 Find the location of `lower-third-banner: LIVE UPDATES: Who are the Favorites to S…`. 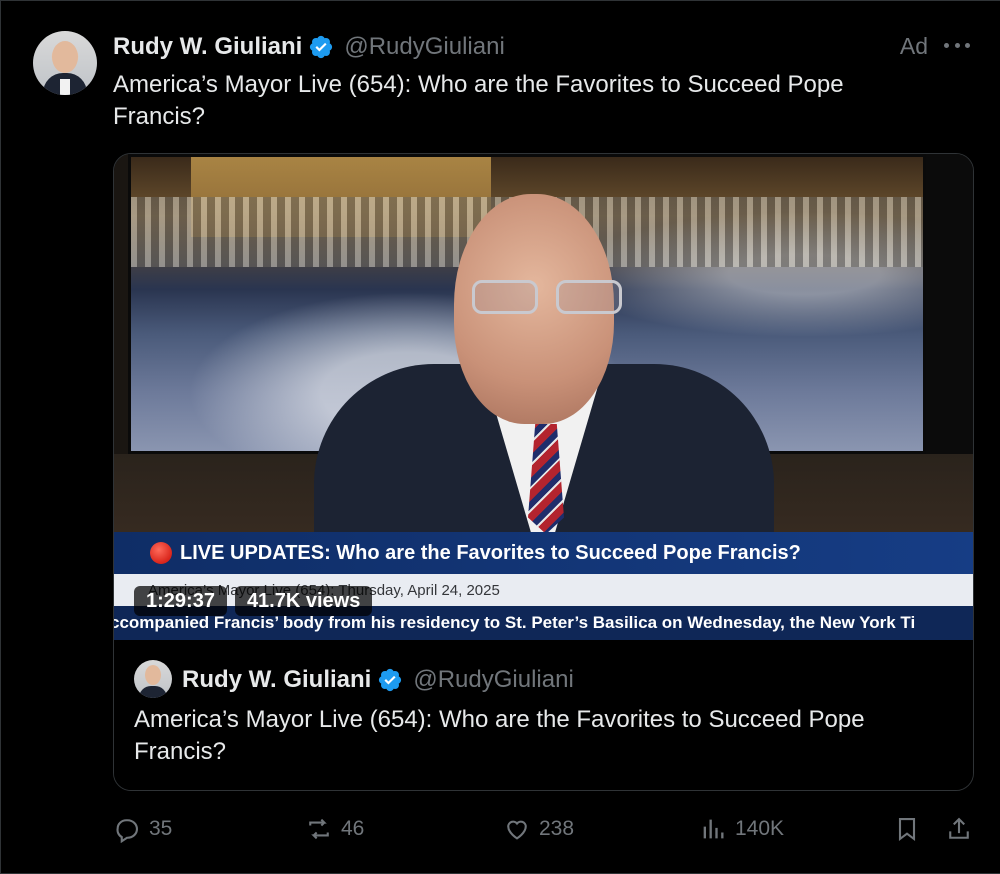

lower-third-banner: LIVE UPDATES: Who are the Favorites to S… is located at coordinates (543, 553).